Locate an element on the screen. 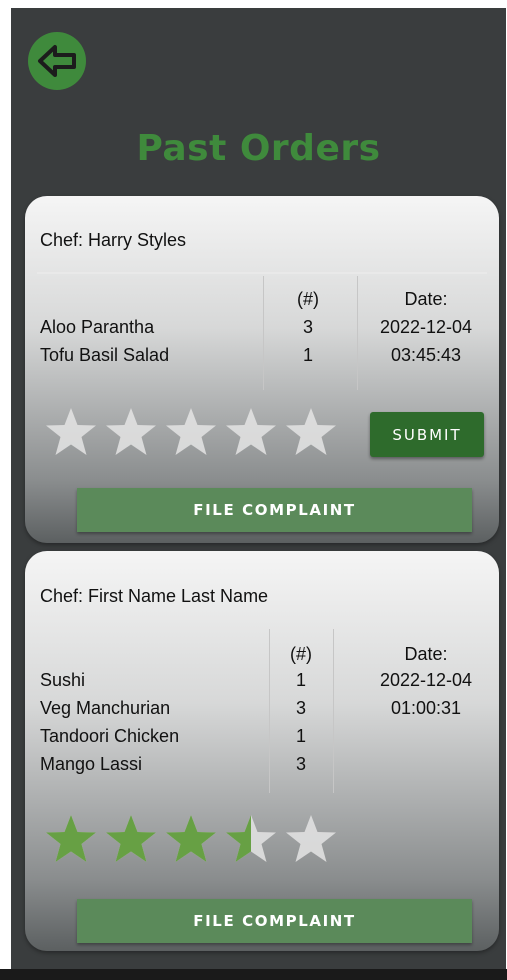 The width and height of the screenshot is (507, 980). order-time: 03:45:43 is located at coordinates (426, 355).